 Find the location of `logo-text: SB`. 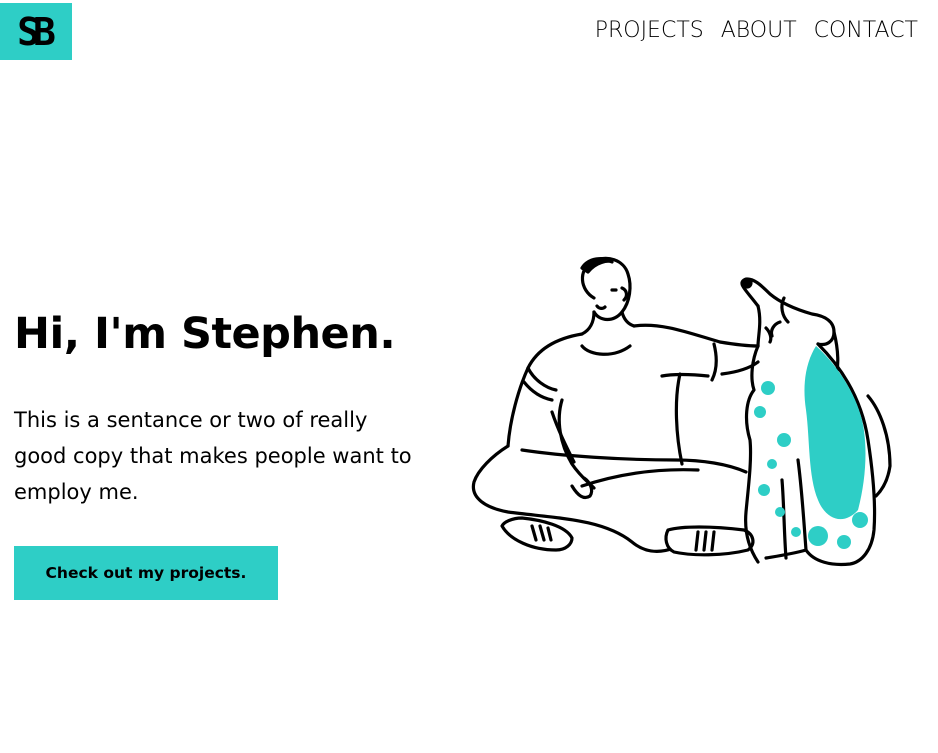

logo-text: SB is located at coordinates (36, 31).